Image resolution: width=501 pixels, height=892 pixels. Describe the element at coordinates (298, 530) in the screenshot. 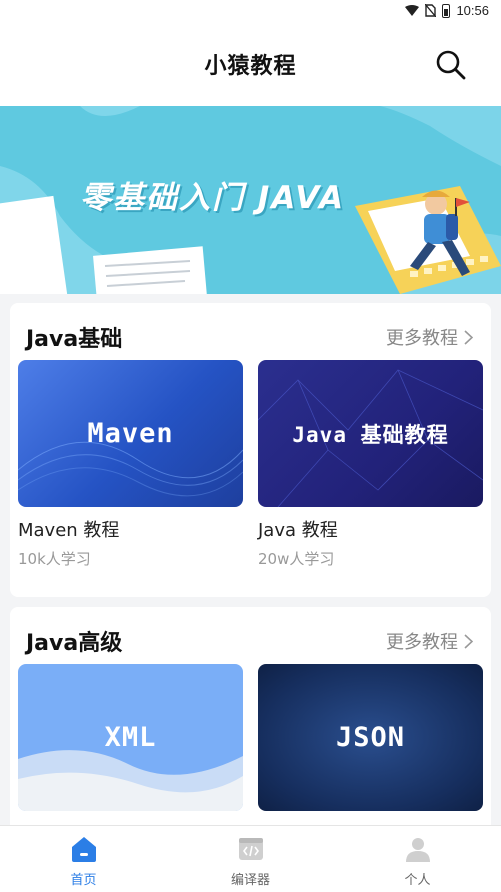

I see `course-name: Java 教程` at that location.